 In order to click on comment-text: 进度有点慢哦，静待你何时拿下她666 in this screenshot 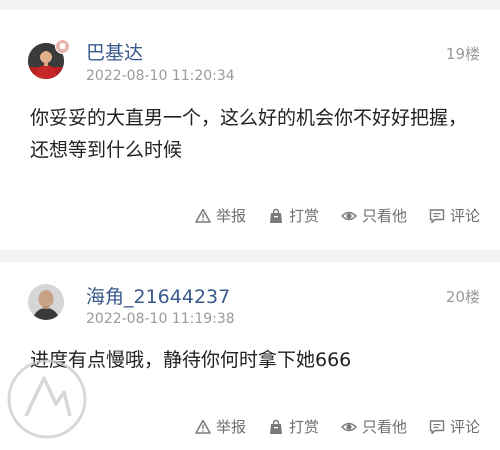, I will do `click(191, 360)`.